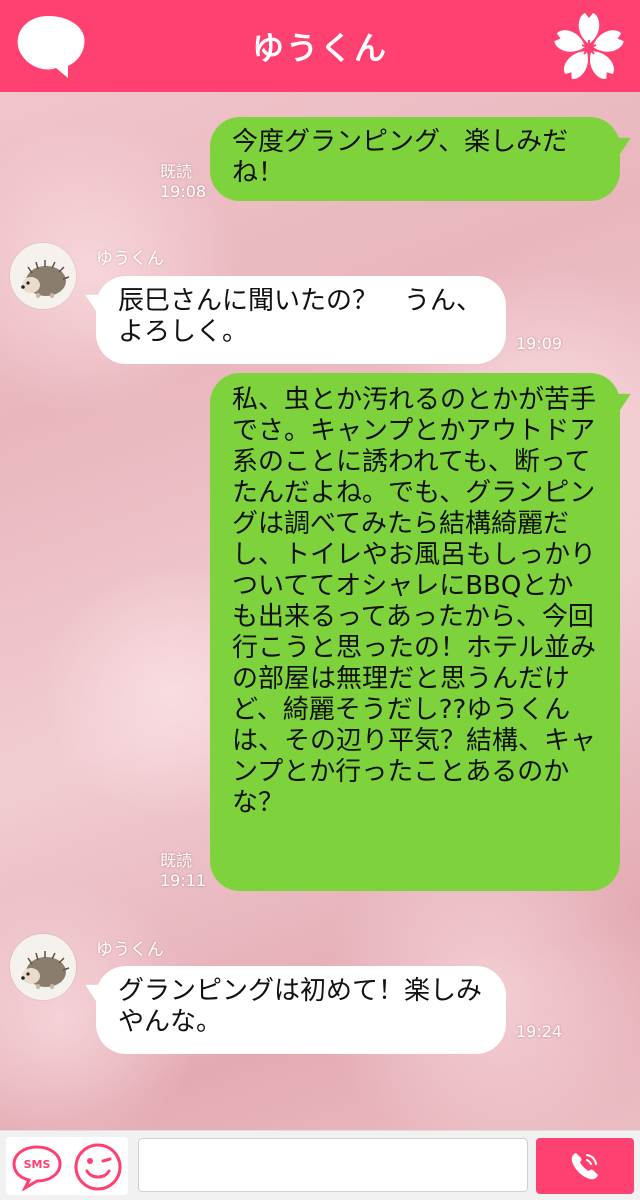 This screenshot has height=1200, width=640. Describe the element at coordinates (300, 316) in the screenshot. I see `message-text: 辰巳さんに聞いたの？ うん、よろしく。` at that location.